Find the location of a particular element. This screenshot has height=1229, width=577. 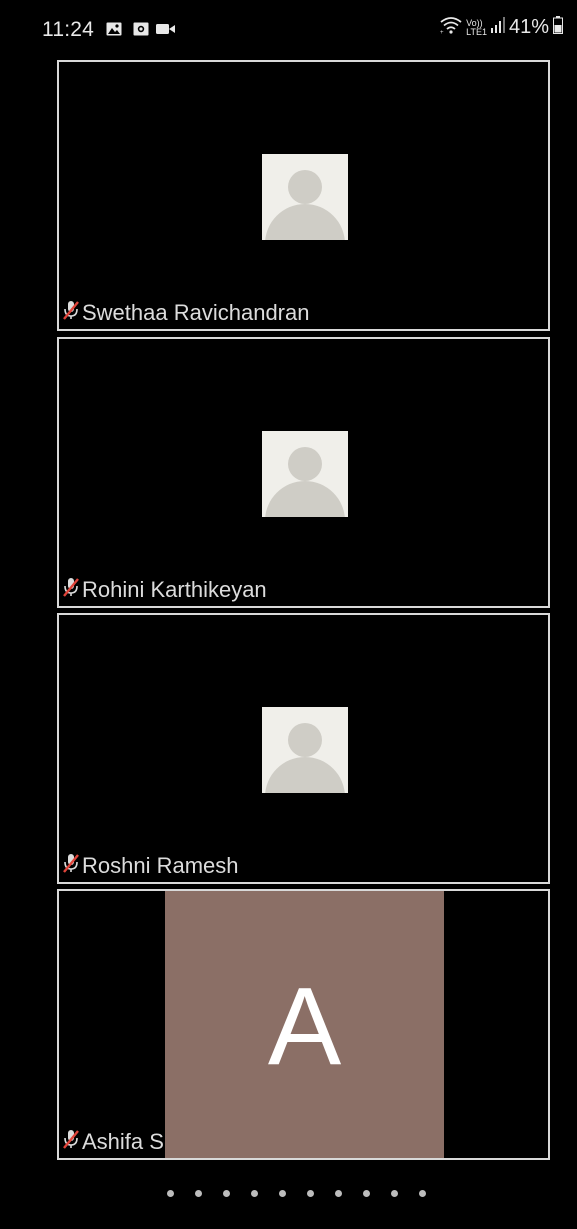

screen-record-icon is located at coordinates (141, 31).